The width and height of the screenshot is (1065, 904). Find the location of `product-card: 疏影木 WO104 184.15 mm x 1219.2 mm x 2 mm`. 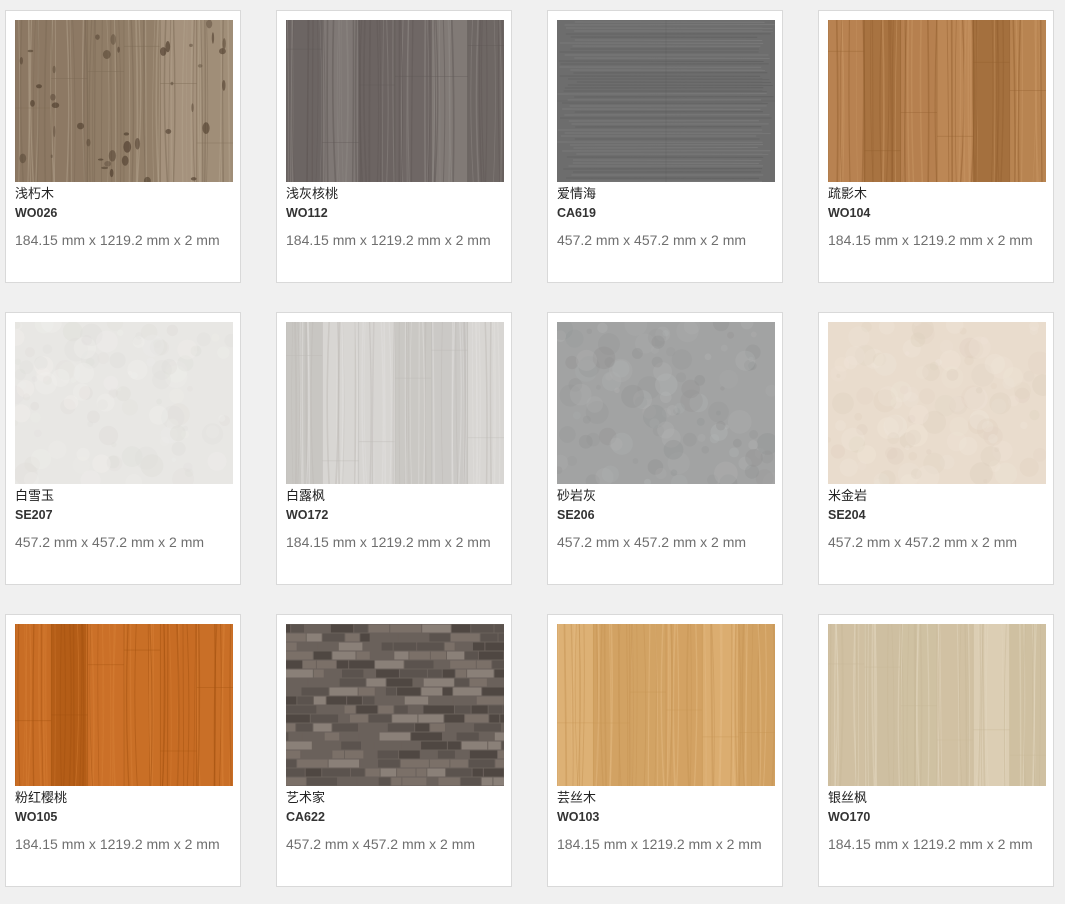

product-card: 疏影木 WO104 184.15 mm x 1219.2 mm x 2 mm is located at coordinates (936, 146).